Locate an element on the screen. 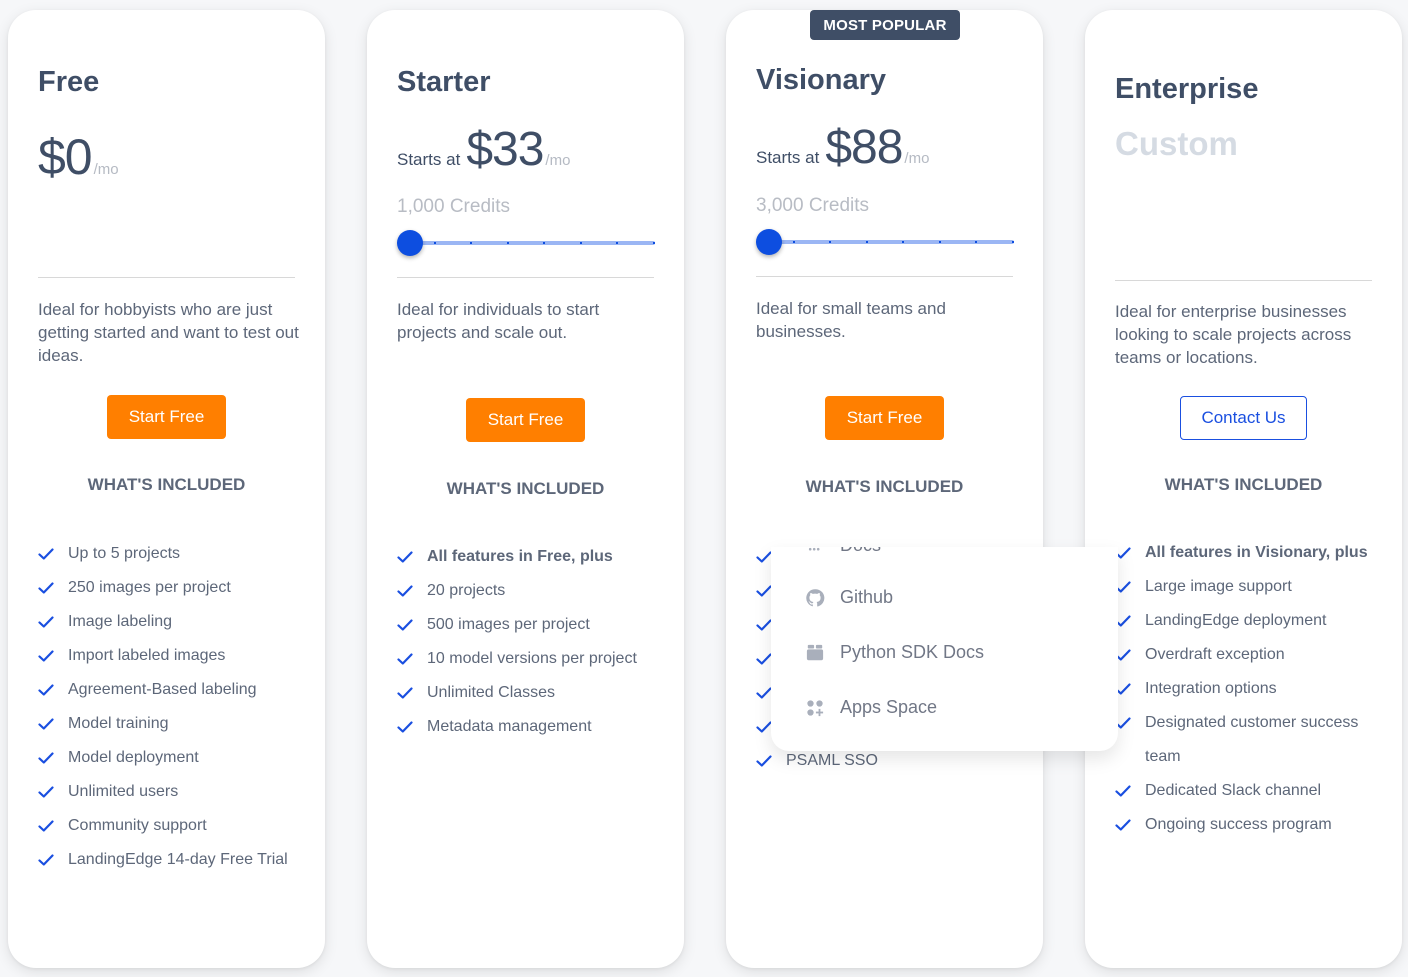  feature-text: LandingEdge deployment is located at coordinates (1236, 620).